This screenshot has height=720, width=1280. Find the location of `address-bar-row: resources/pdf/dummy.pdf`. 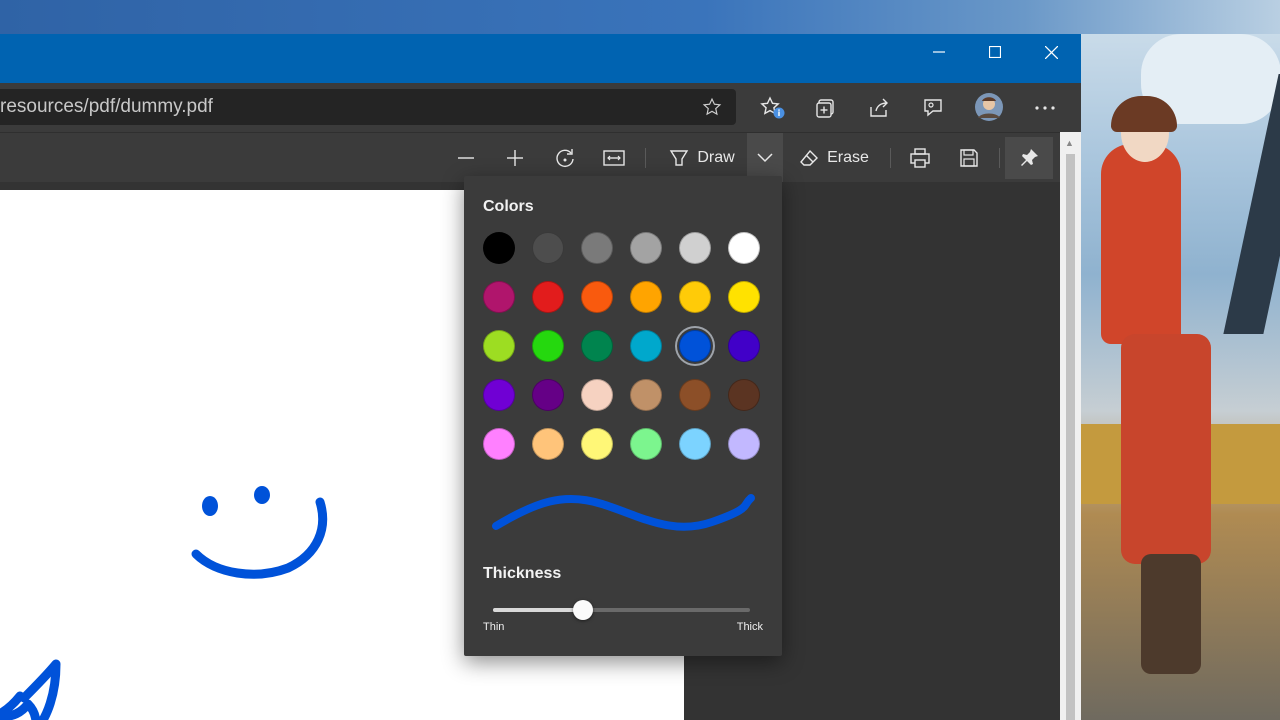

address-bar-row: resources/pdf/dummy.pdf is located at coordinates (540, 107).